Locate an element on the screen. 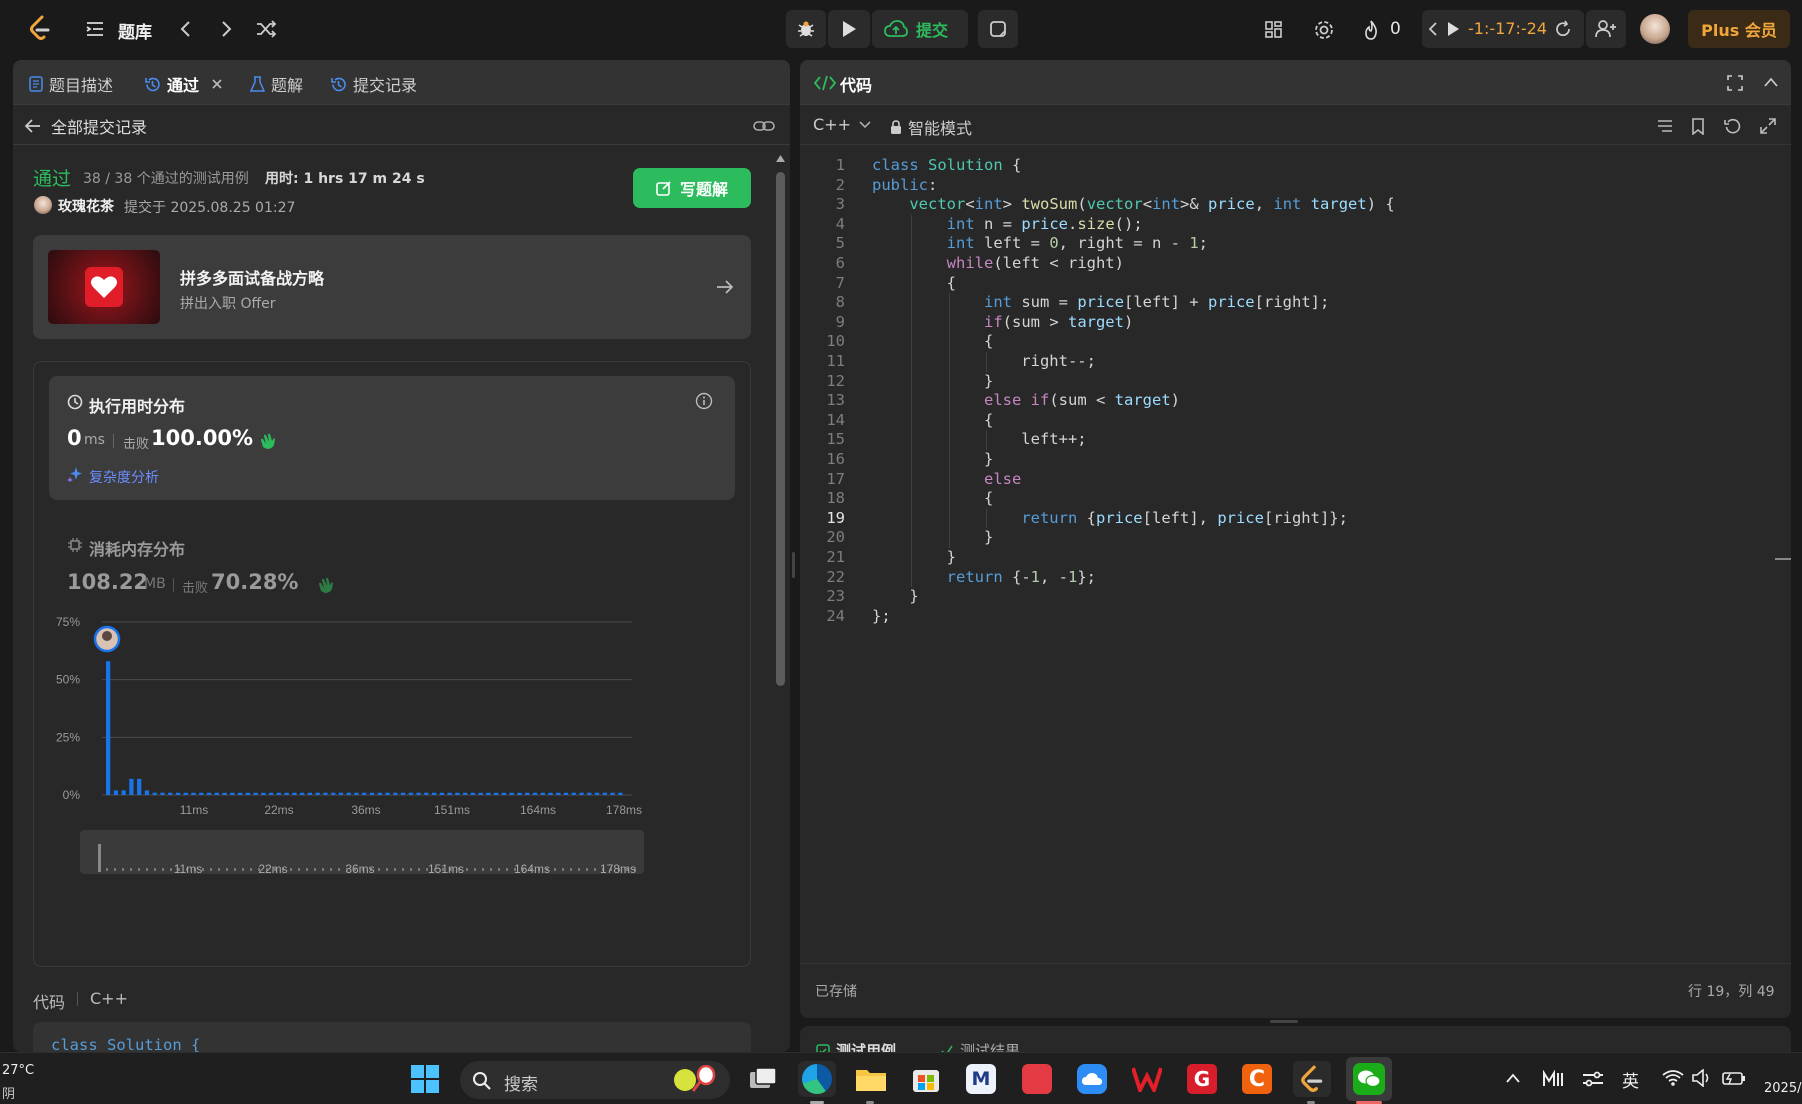  expand-editor-icon is located at coordinates (1768, 126).